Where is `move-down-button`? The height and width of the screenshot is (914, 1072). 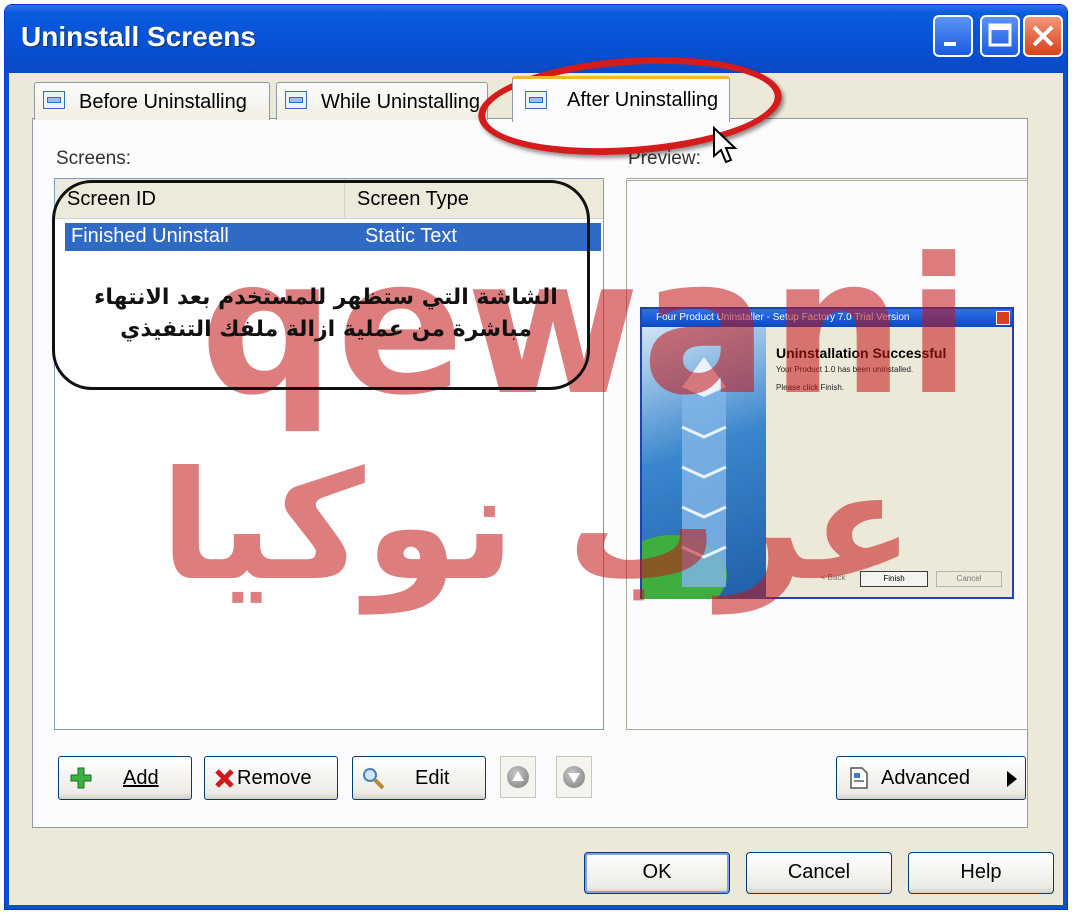
move-down-button is located at coordinates (574, 777).